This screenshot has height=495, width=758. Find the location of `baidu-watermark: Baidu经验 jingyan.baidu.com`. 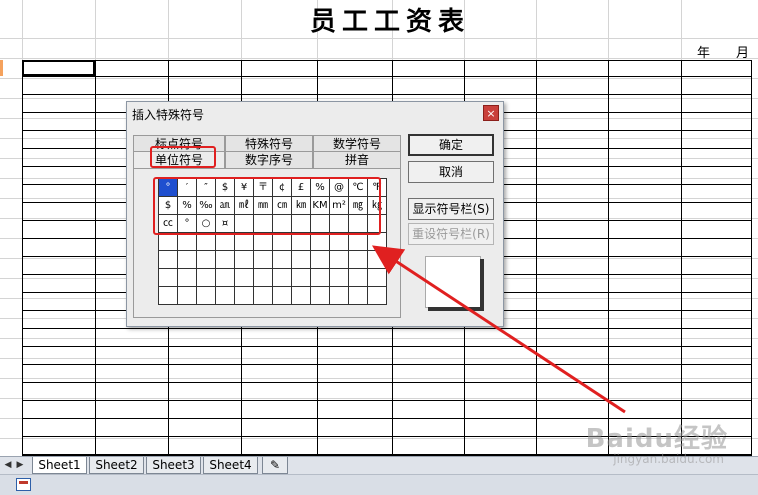

baidu-watermark: Baidu经验 jingyan.baidu.com is located at coordinates (656, 442).